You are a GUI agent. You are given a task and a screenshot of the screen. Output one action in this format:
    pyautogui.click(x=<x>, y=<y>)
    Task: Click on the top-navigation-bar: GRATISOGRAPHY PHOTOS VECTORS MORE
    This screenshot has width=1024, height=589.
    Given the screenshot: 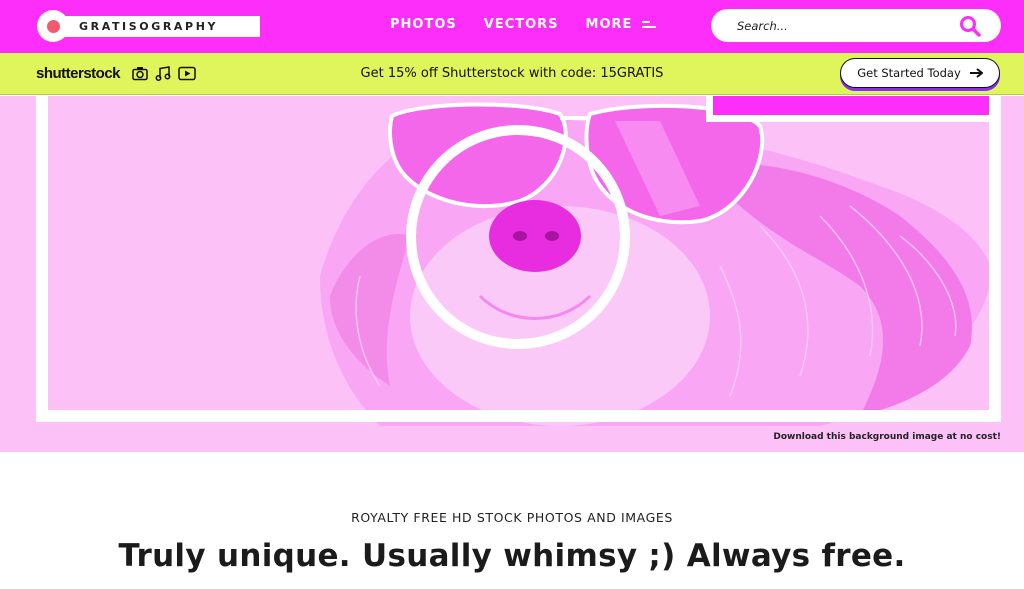 What is the action you would take?
    pyautogui.click(x=512, y=26)
    